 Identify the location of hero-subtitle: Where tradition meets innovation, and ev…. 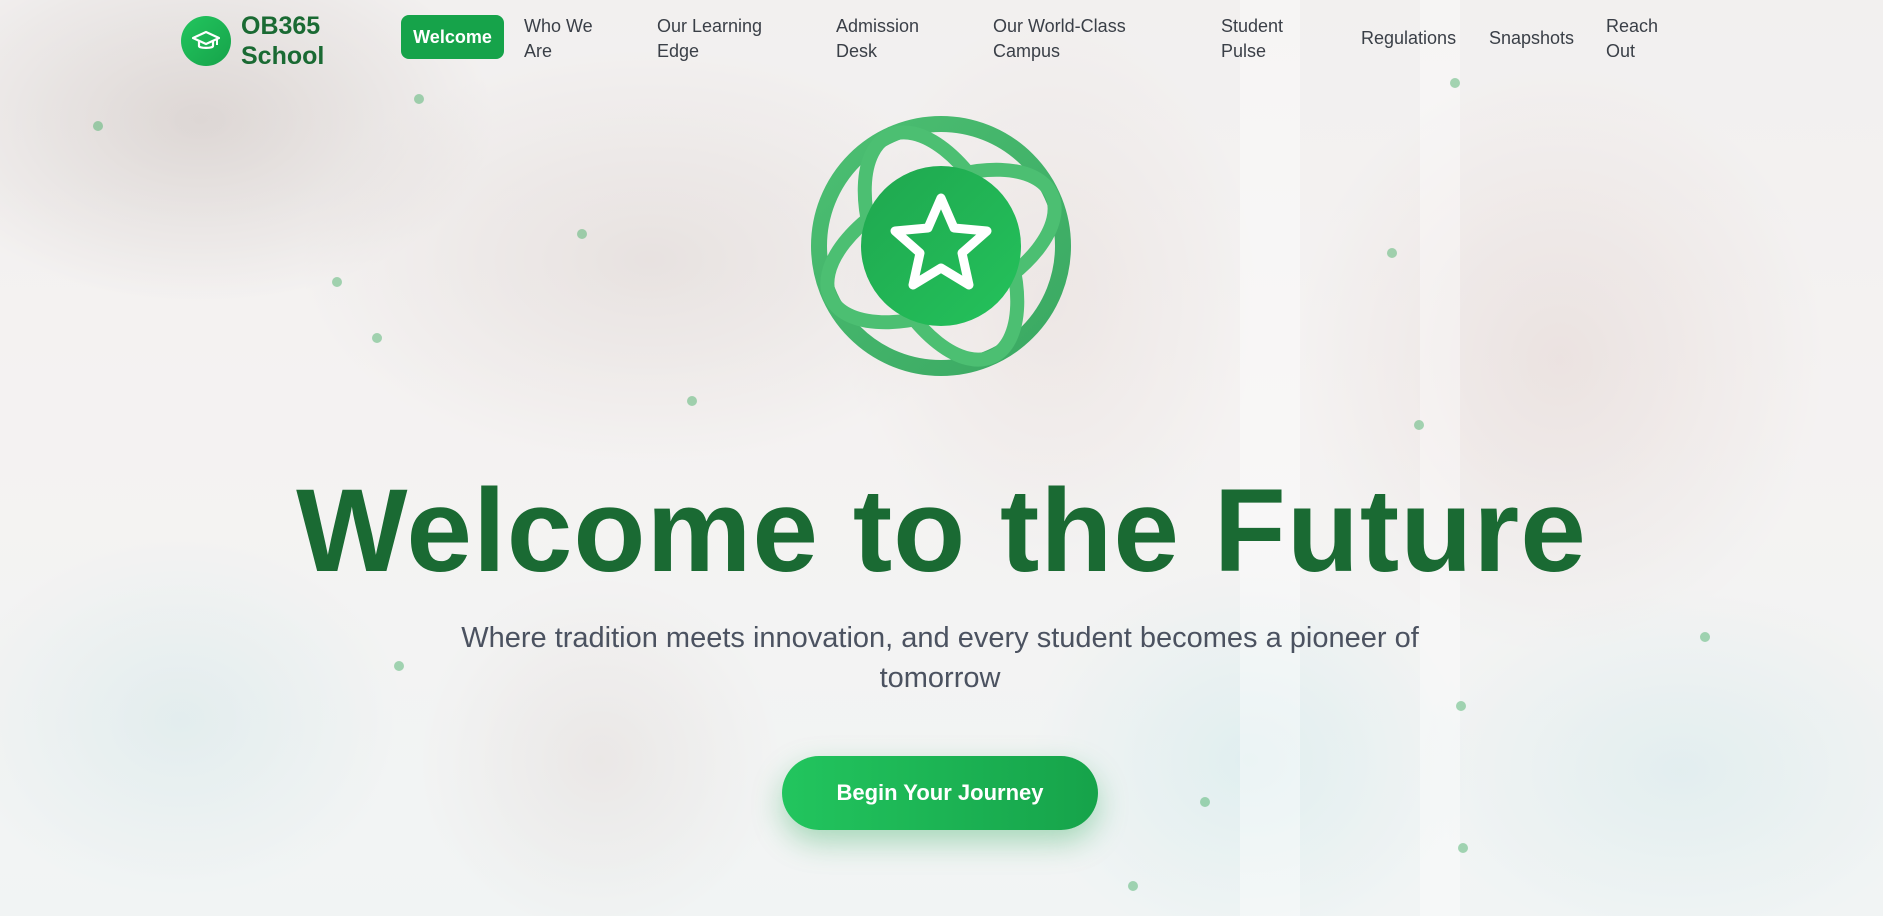
(940, 658).